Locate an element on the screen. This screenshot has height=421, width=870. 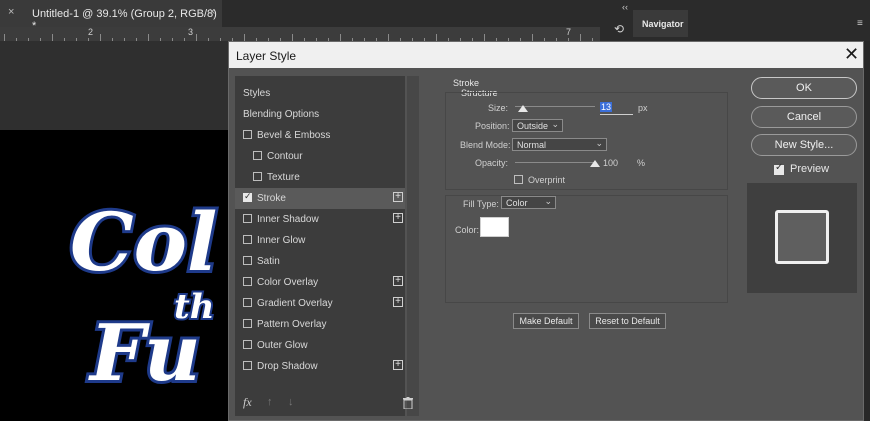
style-item-label: Pattern Overlay is located at coordinates (292, 324).